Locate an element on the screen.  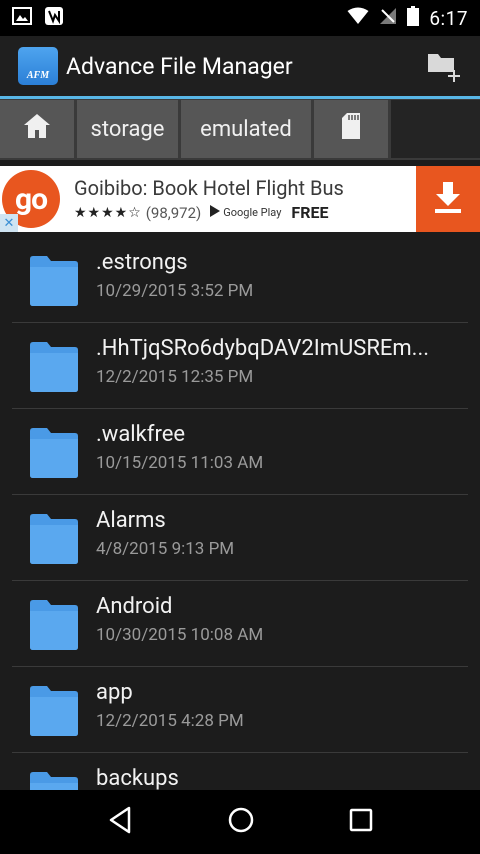
breadcrumb-emulated: emulated is located at coordinates (246, 129).